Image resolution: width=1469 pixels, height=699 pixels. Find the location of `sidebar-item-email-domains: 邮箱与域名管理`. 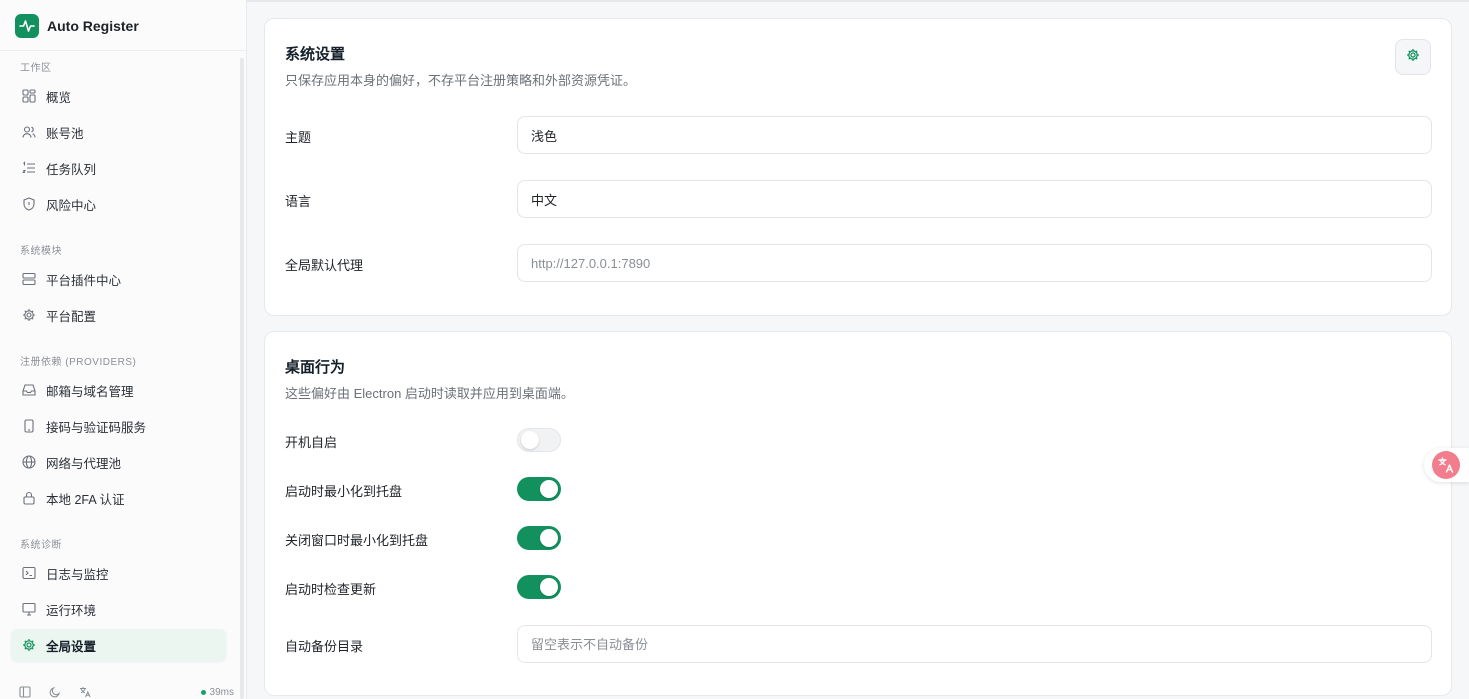

sidebar-item-email-domains: 邮箱与域名管理 is located at coordinates (118, 390).